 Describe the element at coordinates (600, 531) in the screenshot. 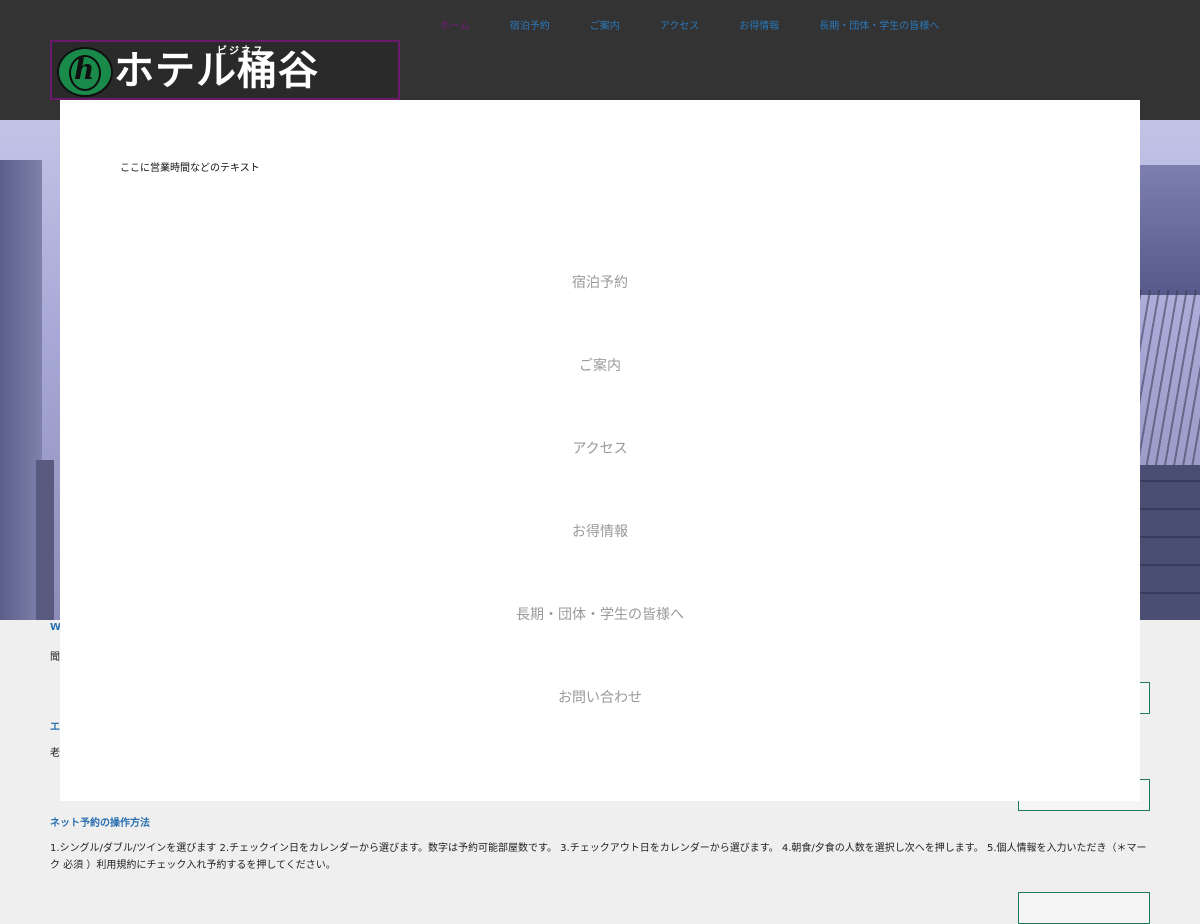

I see `overlay-menu-deals: お得情報` at that location.